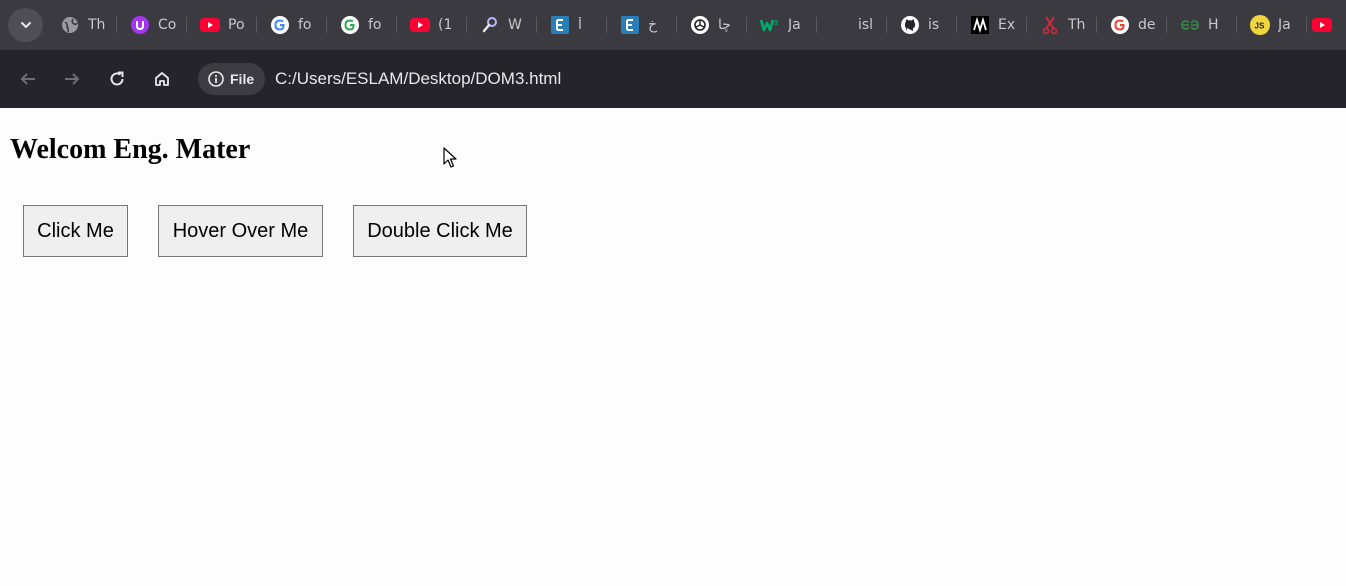 Image resolution: width=1346 pixels, height=586 pixels. Describe the element at coordinates (1007, 25) in the screenshot. I see `tab-title: Ex` at that location.